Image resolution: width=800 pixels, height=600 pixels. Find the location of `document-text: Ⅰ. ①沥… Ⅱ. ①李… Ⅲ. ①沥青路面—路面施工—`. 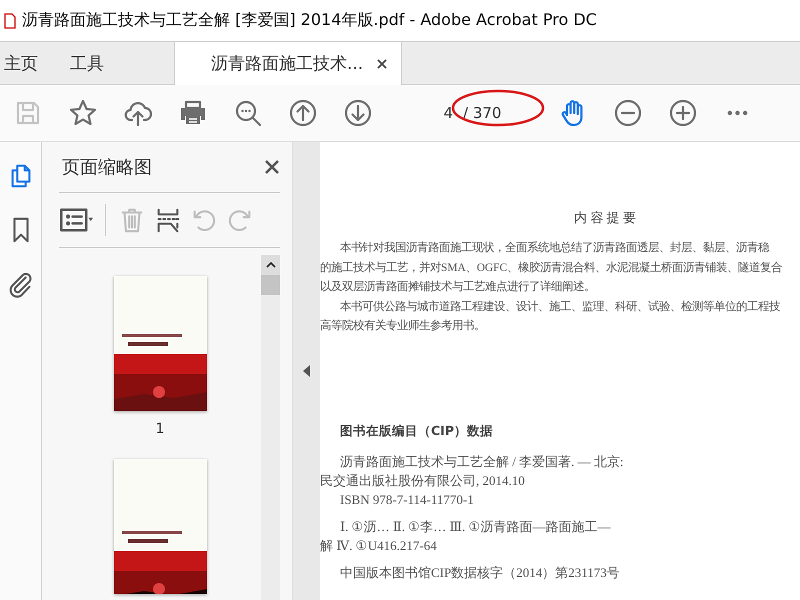

document-text: Ⅰ. ①沥… Ⅱ. ①李… Ⅲ. ①沥青路面—路面施工— is located at coordinates (475, 527).